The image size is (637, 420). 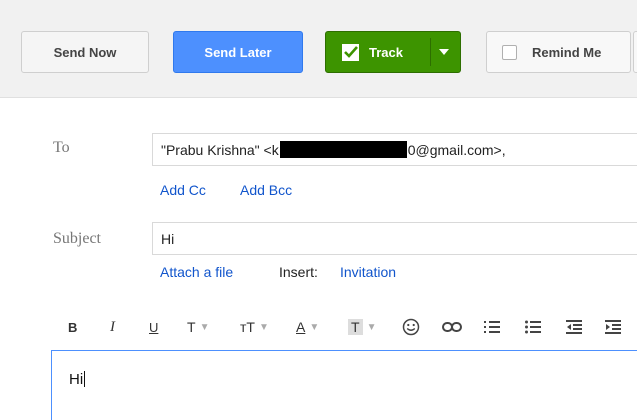 I want to click on bulleted-list-button, so click(x=533, y=327).